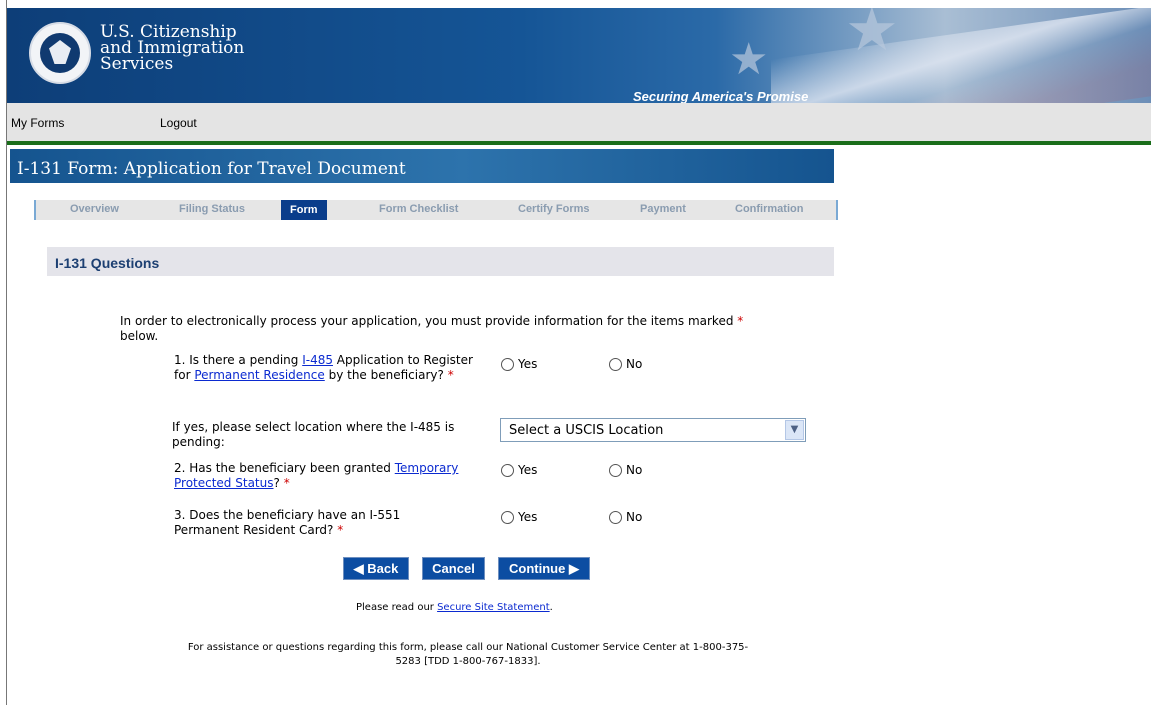  Describe the element at coordinates (212, 209) in the screenshot. I see `tab-filing-status: Filing Status` at that location.